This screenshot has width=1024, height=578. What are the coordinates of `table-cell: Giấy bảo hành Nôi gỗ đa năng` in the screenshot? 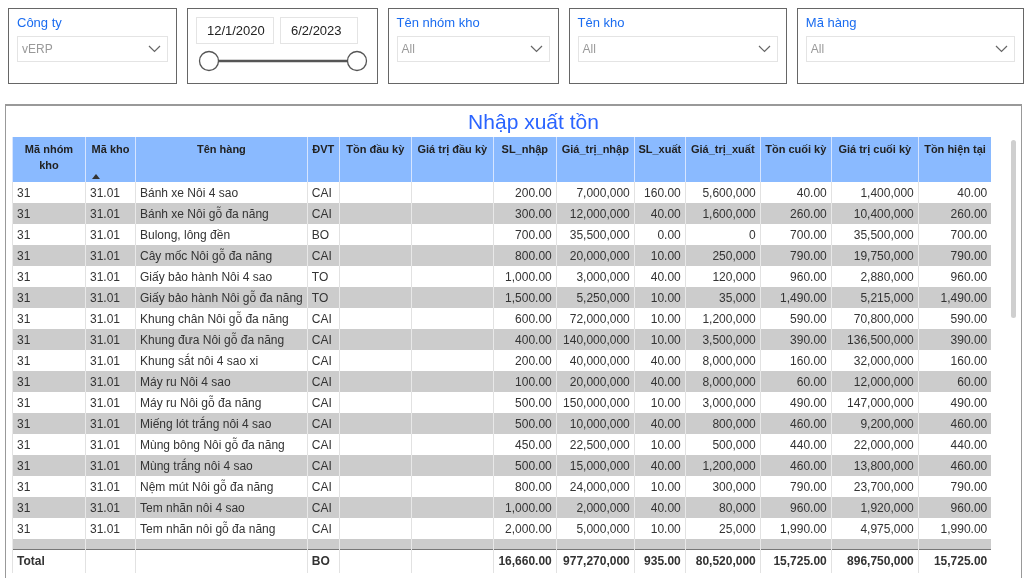 It's located at (221, 297).